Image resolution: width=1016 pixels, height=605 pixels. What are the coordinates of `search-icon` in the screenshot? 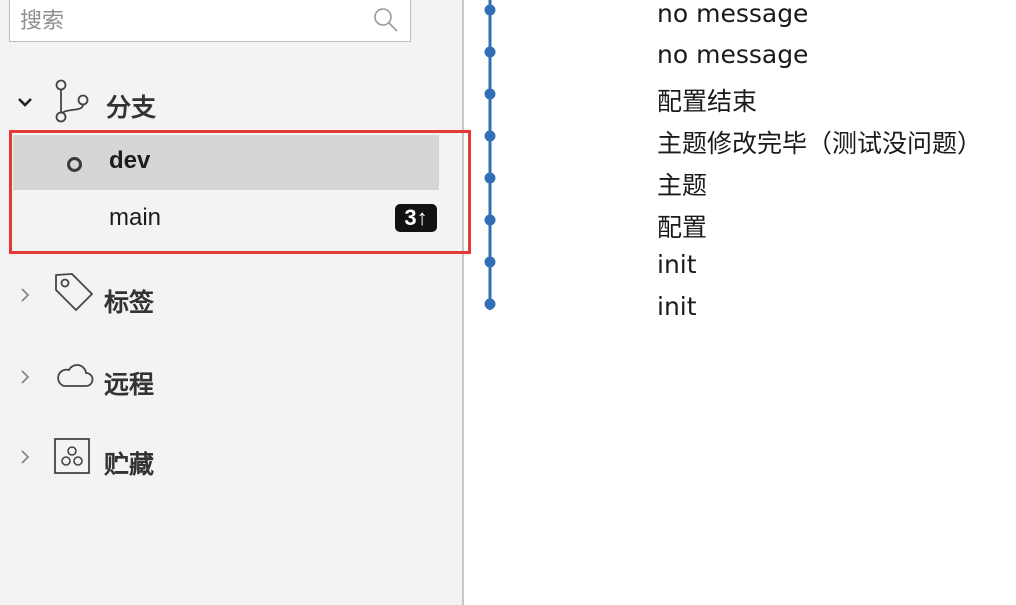 It's located at (386, 22).